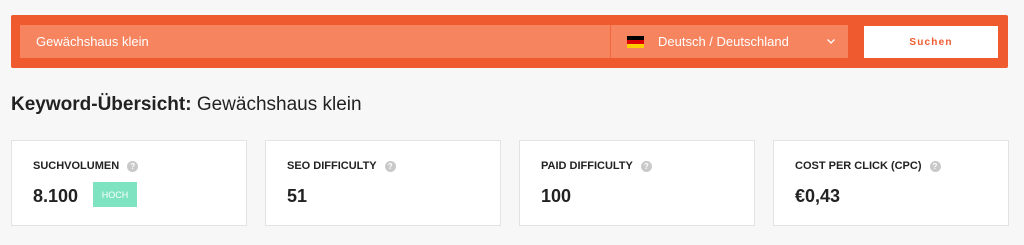  Describe the element at coordinates (56, 196) in the screenshot. I see `metric-value: 8.100` at that location.